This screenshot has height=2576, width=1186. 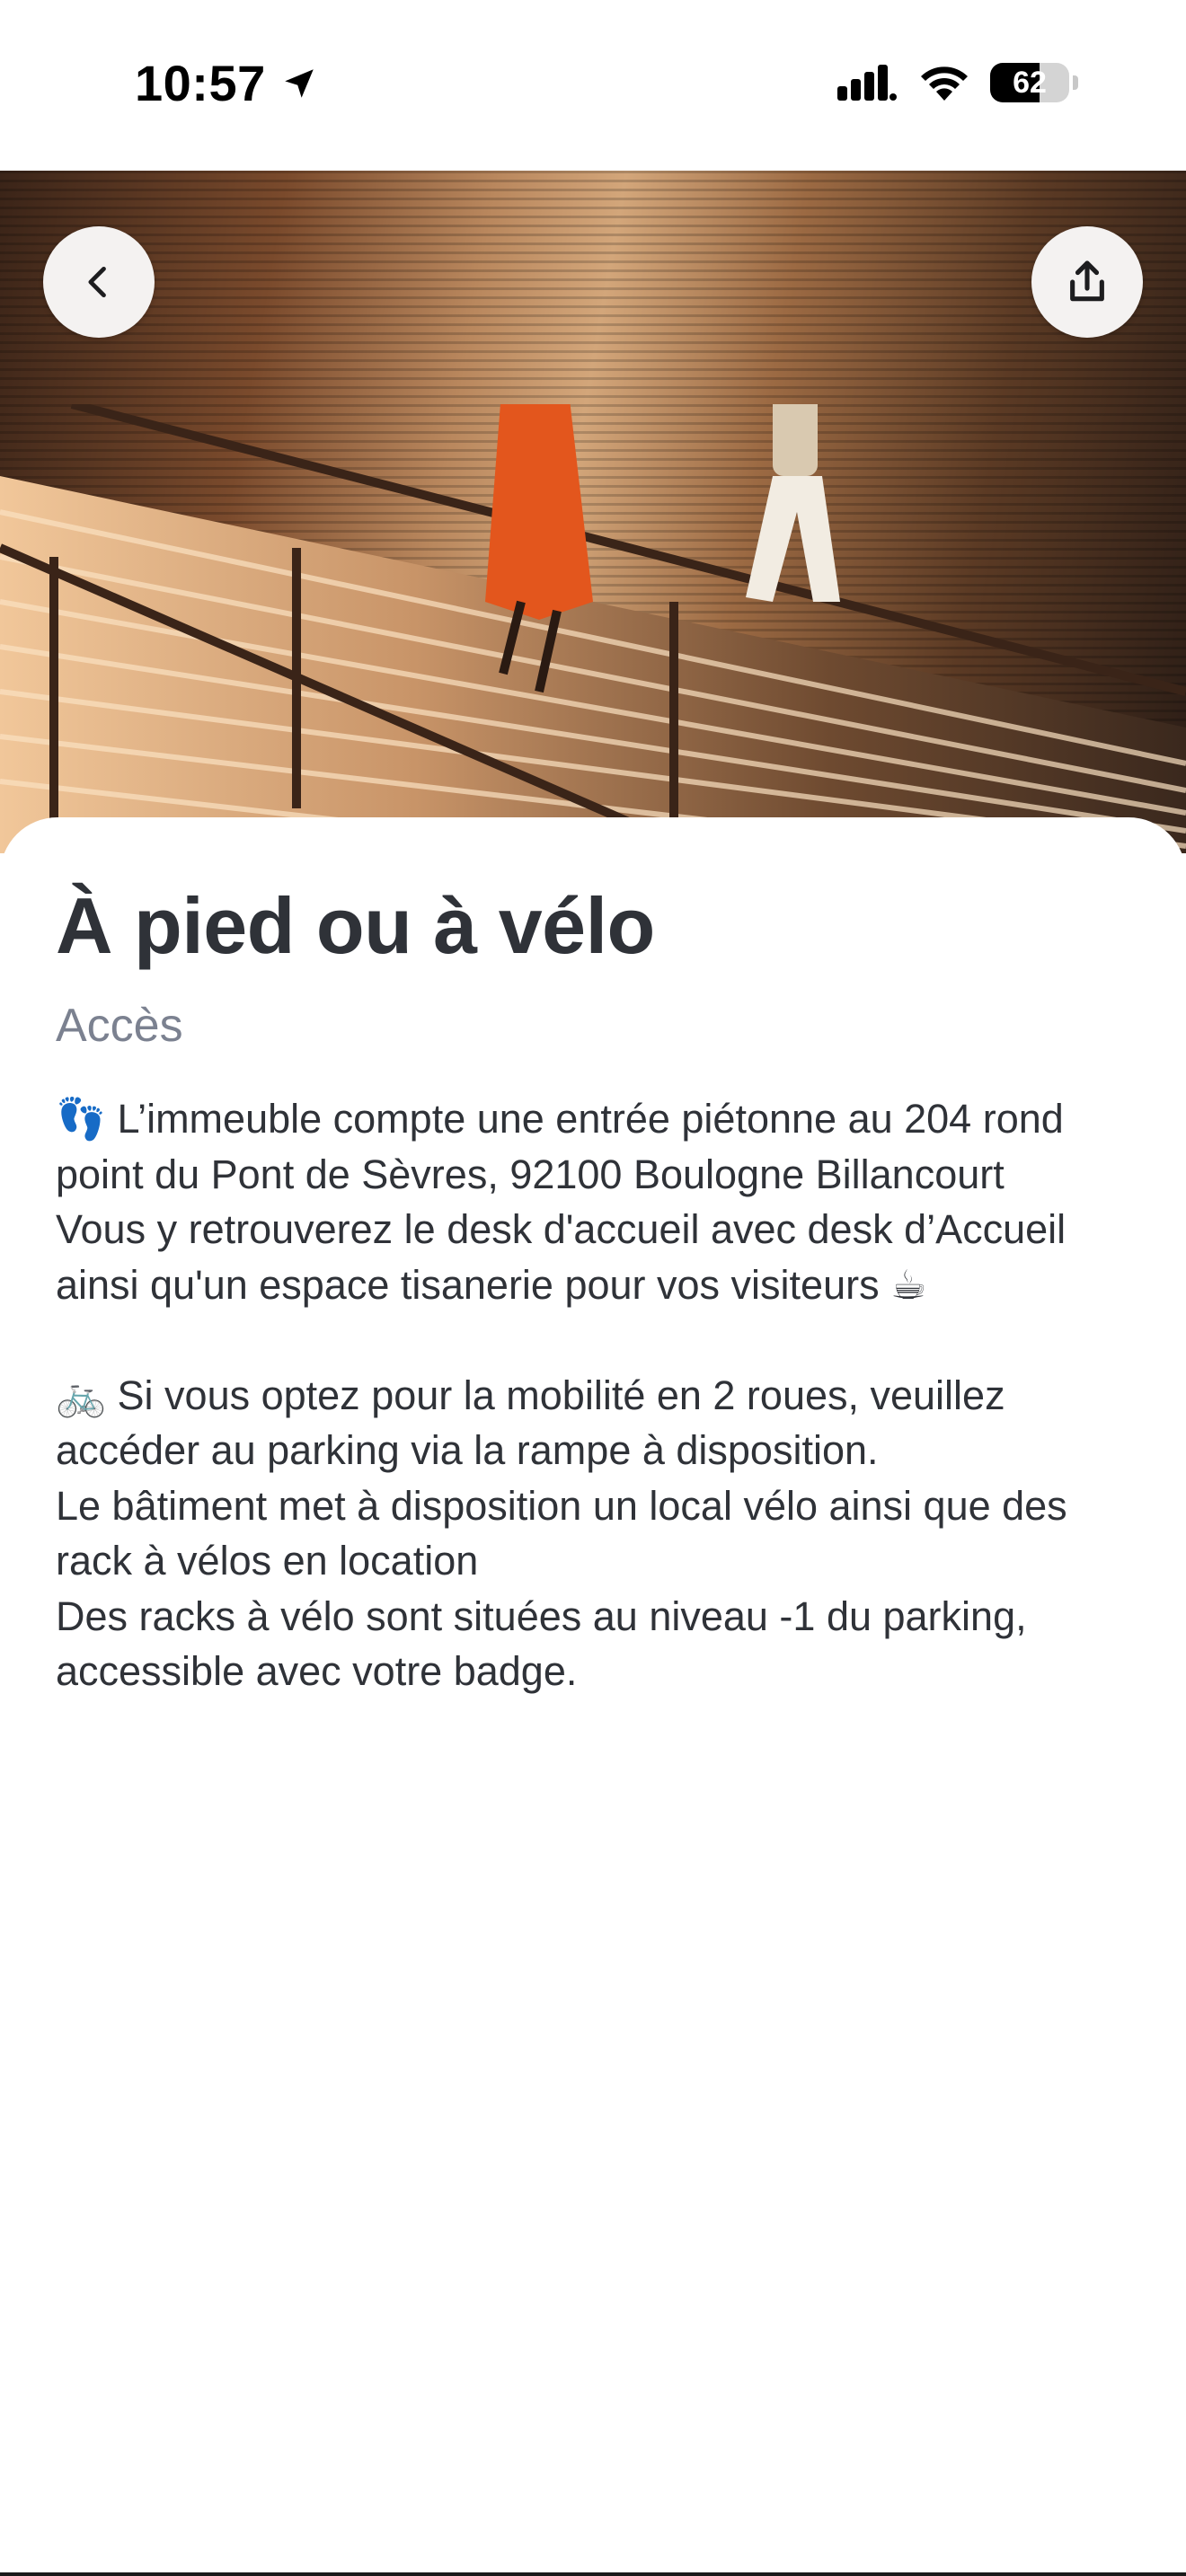 I want to click on battery-level: 62, so click(x=1030, y=82).